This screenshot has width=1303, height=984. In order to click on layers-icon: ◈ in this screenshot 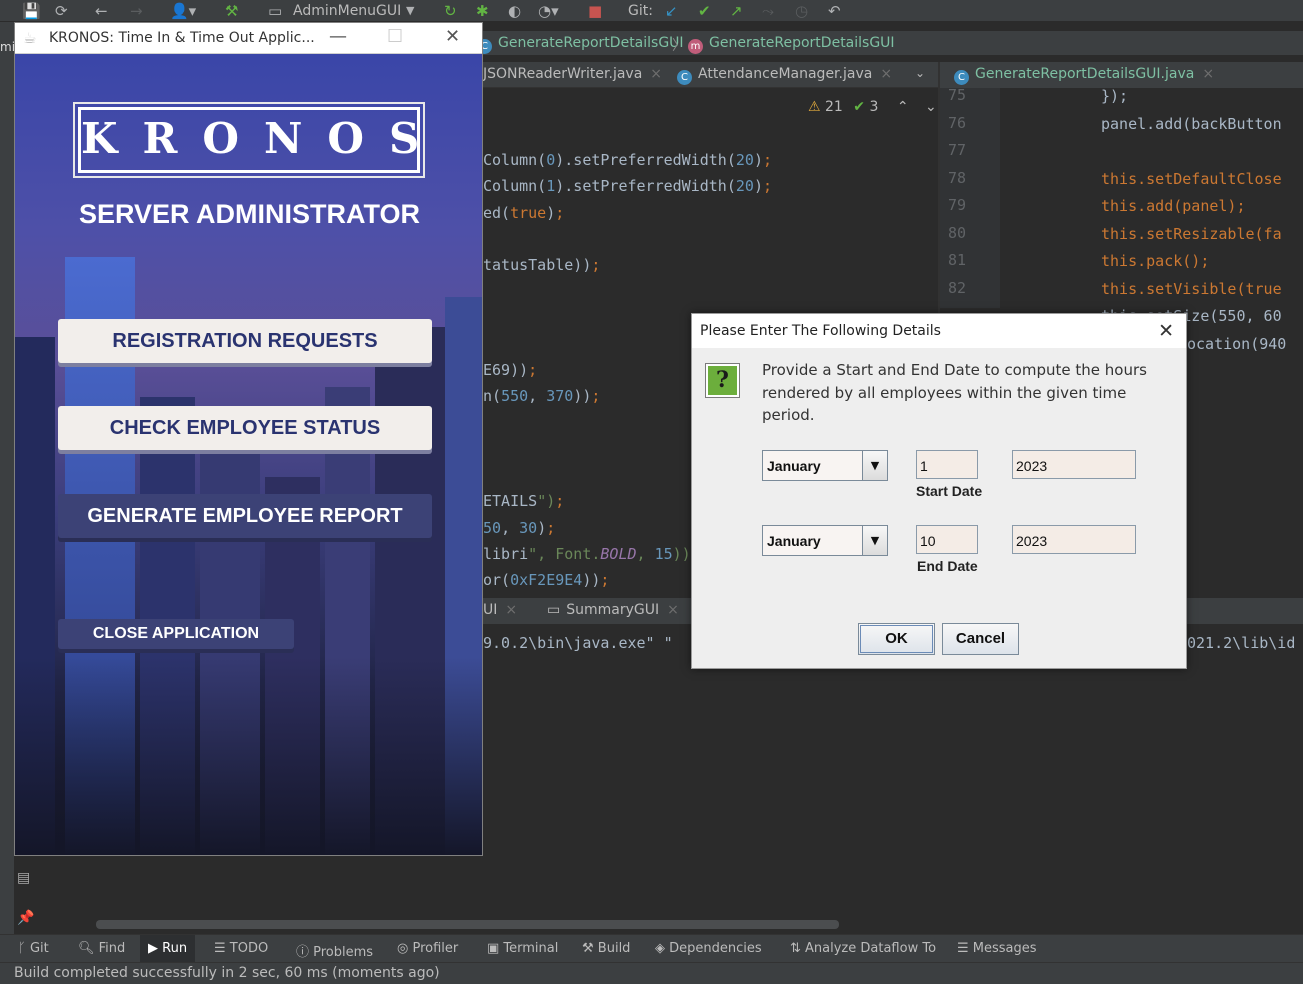, I will do `click(662, 948)`.